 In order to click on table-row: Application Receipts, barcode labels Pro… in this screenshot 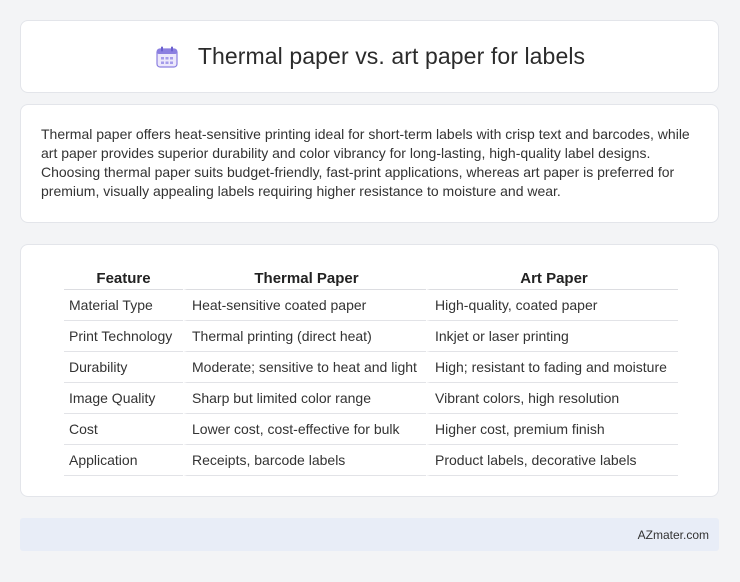, I will do `click(371, 460)`.